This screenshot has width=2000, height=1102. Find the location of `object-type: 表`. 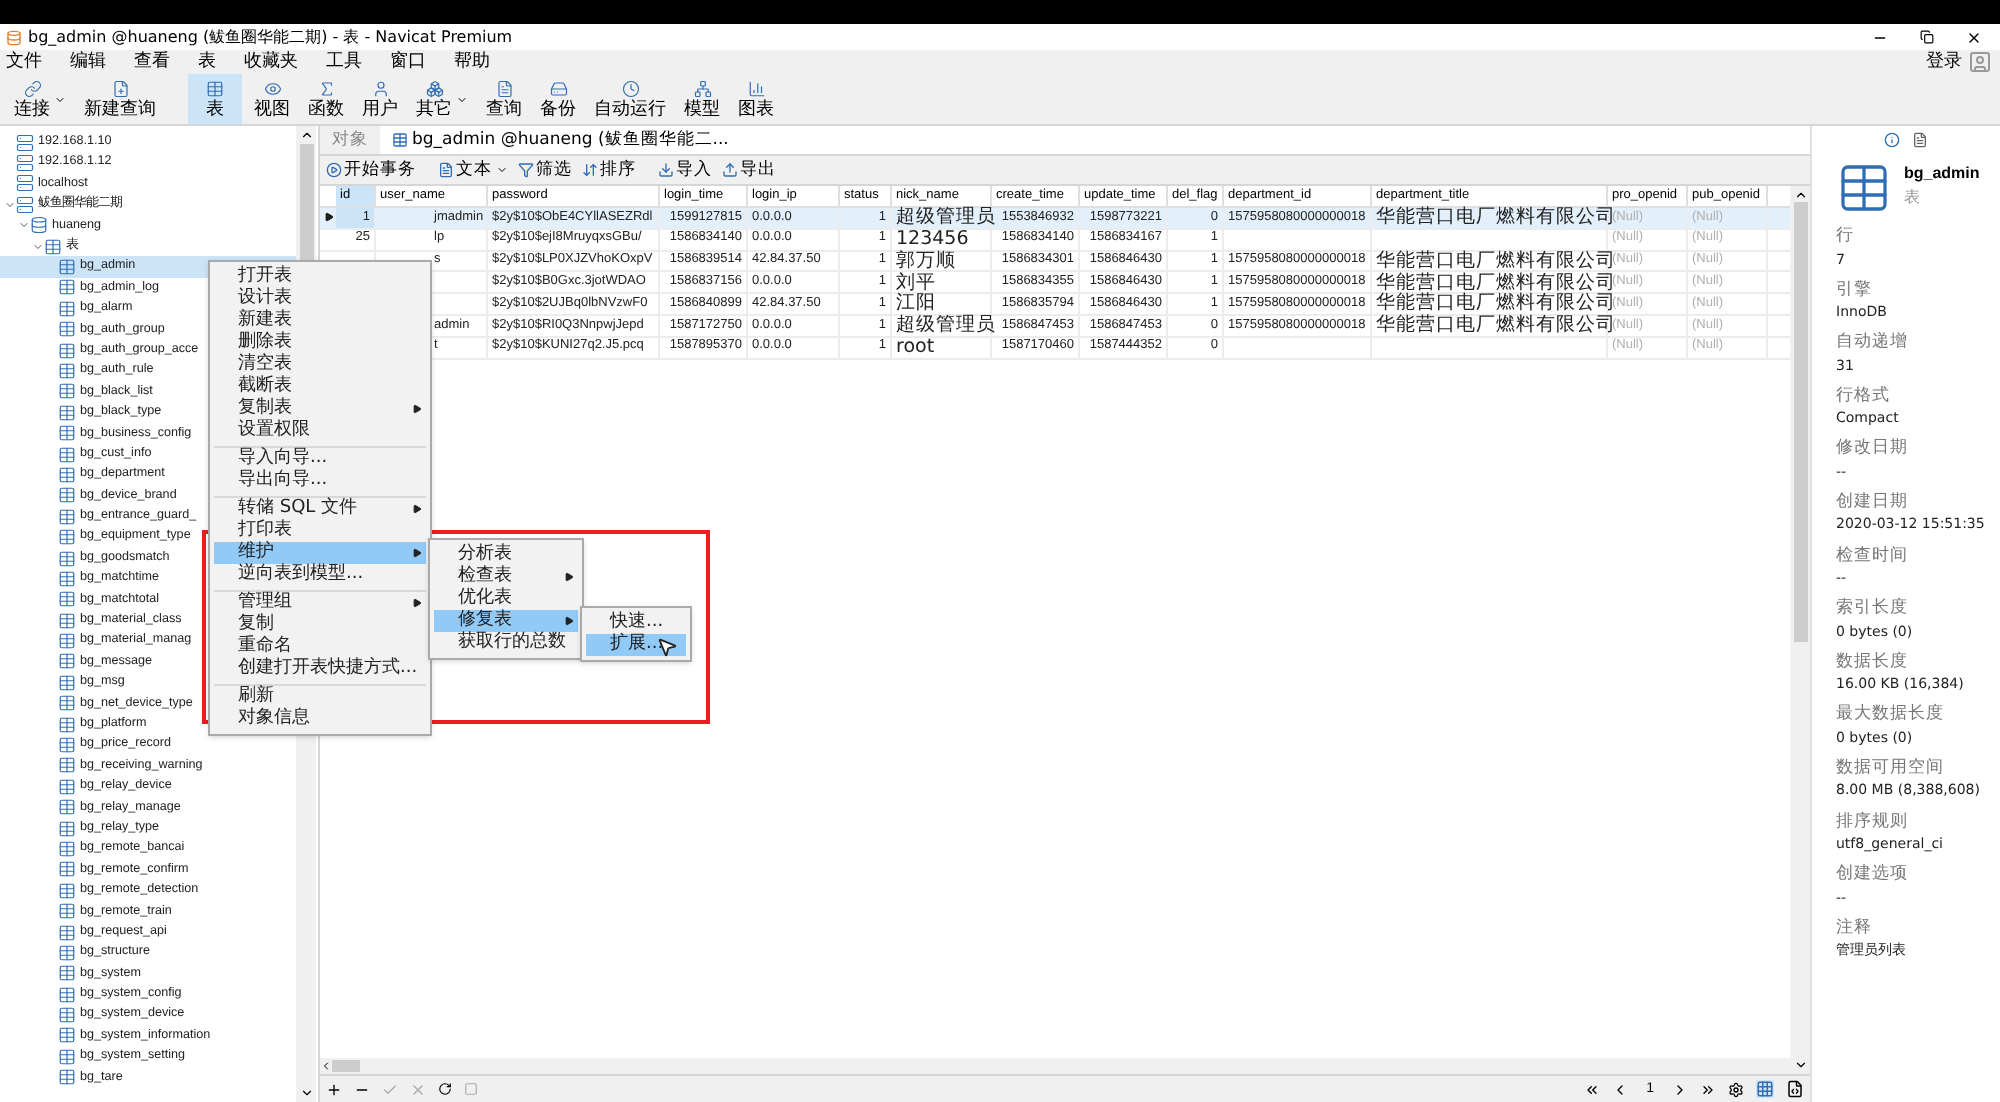

object-type: 表 is located at coordinates (1913, 198).